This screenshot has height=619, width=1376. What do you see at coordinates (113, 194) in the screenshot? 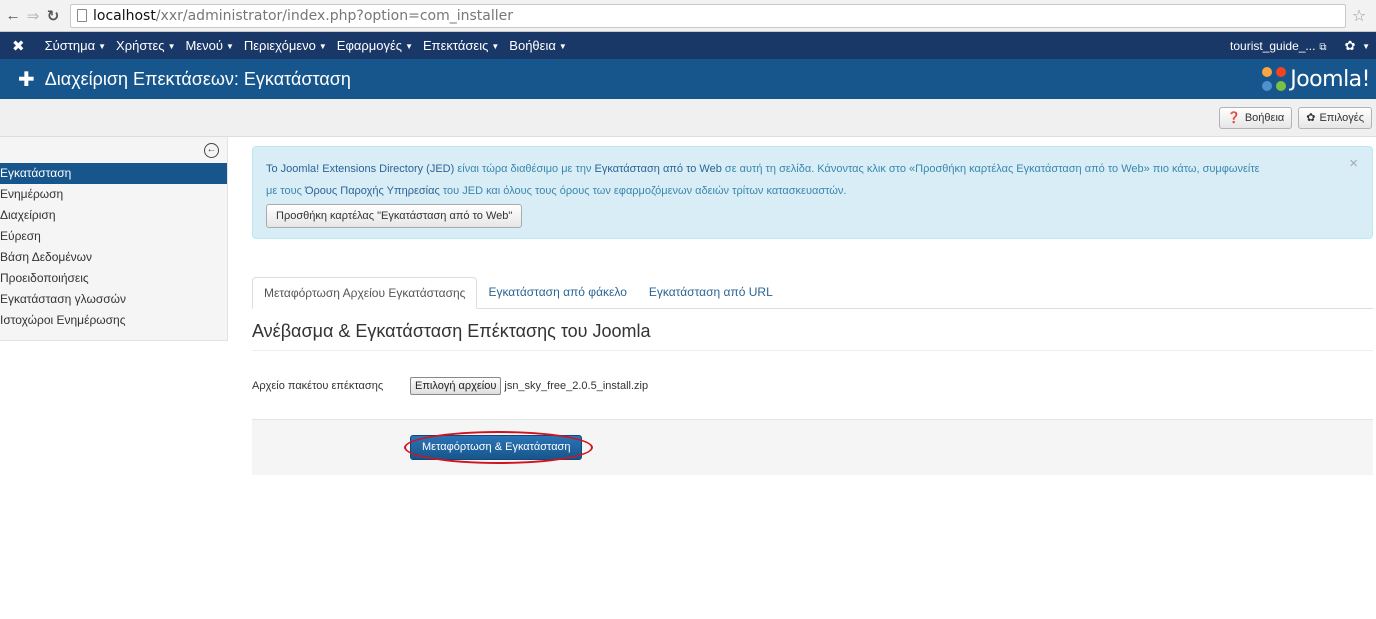
I see `sidebar-item-update: Ενημέρωση` at bounding box center [113, 194].